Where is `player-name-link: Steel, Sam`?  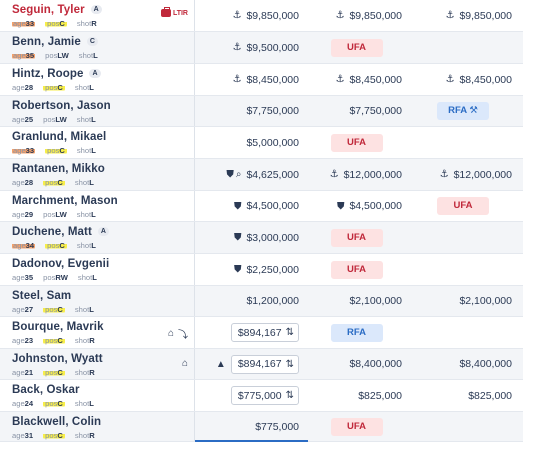 player-name-link: Steel, Sam is located at coordinates (41, 296).